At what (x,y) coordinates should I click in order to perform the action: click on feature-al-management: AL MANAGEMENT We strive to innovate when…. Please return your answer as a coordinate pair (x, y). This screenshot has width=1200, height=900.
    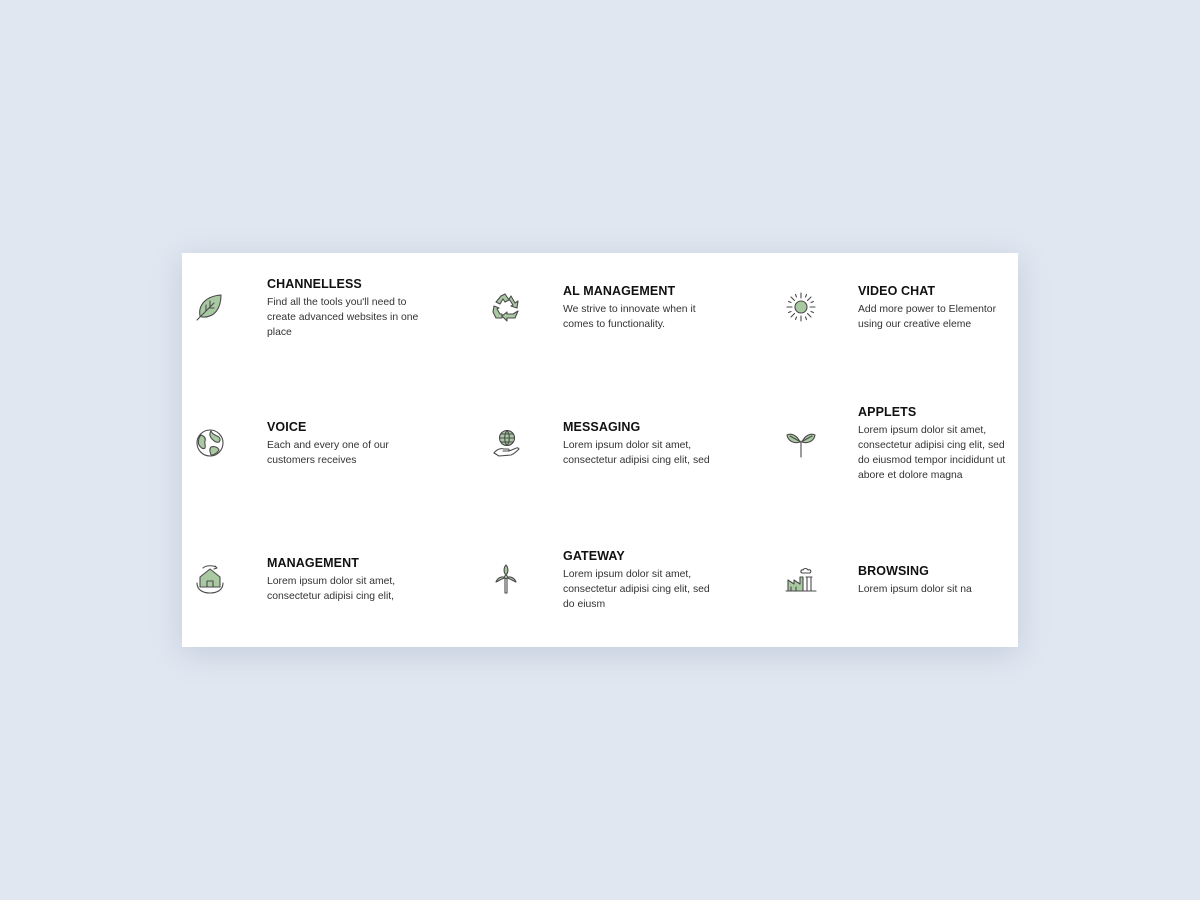
    Looking at the image, I should click on (587, 313).